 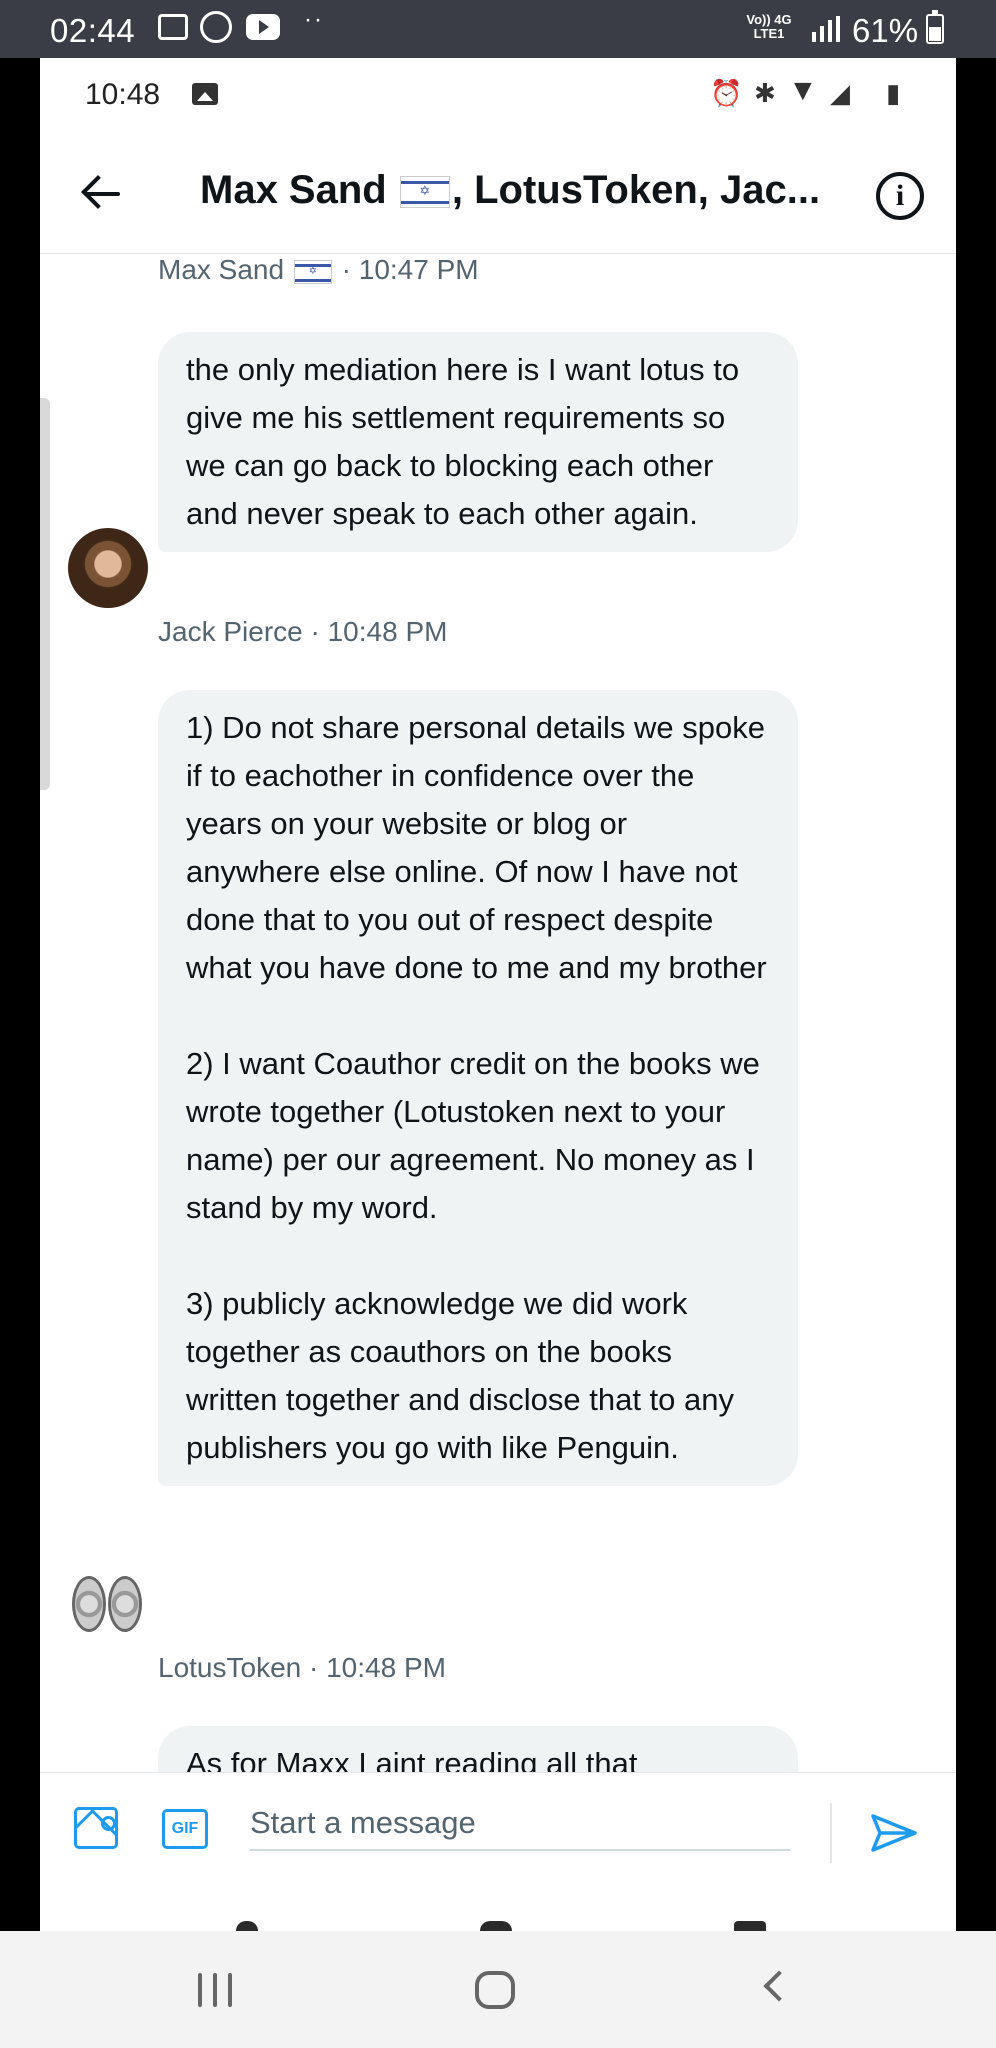 I want to click on send-icon, so click(x=894, y=1833).